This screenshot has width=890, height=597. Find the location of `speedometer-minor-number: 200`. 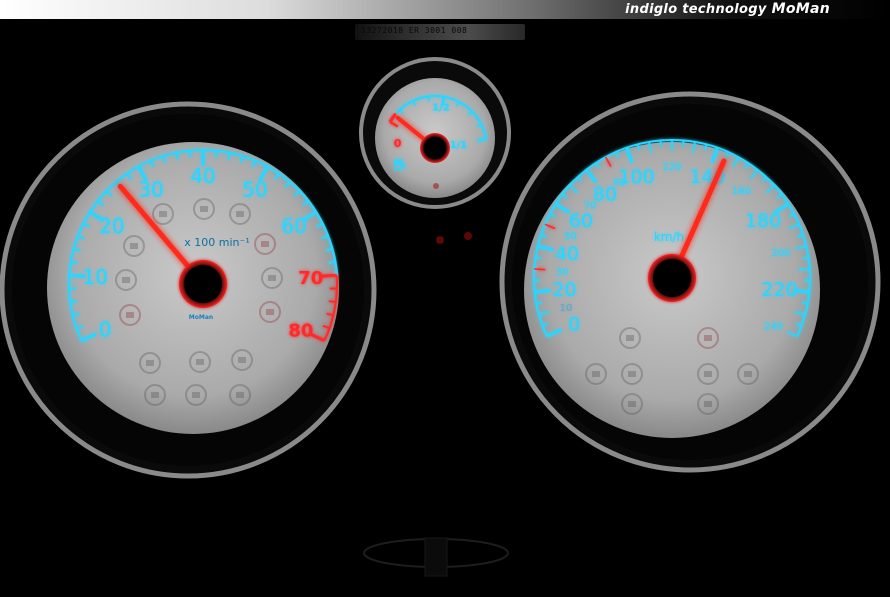

speedometer-minor-number: 200 is located at coordinates (780, 253).